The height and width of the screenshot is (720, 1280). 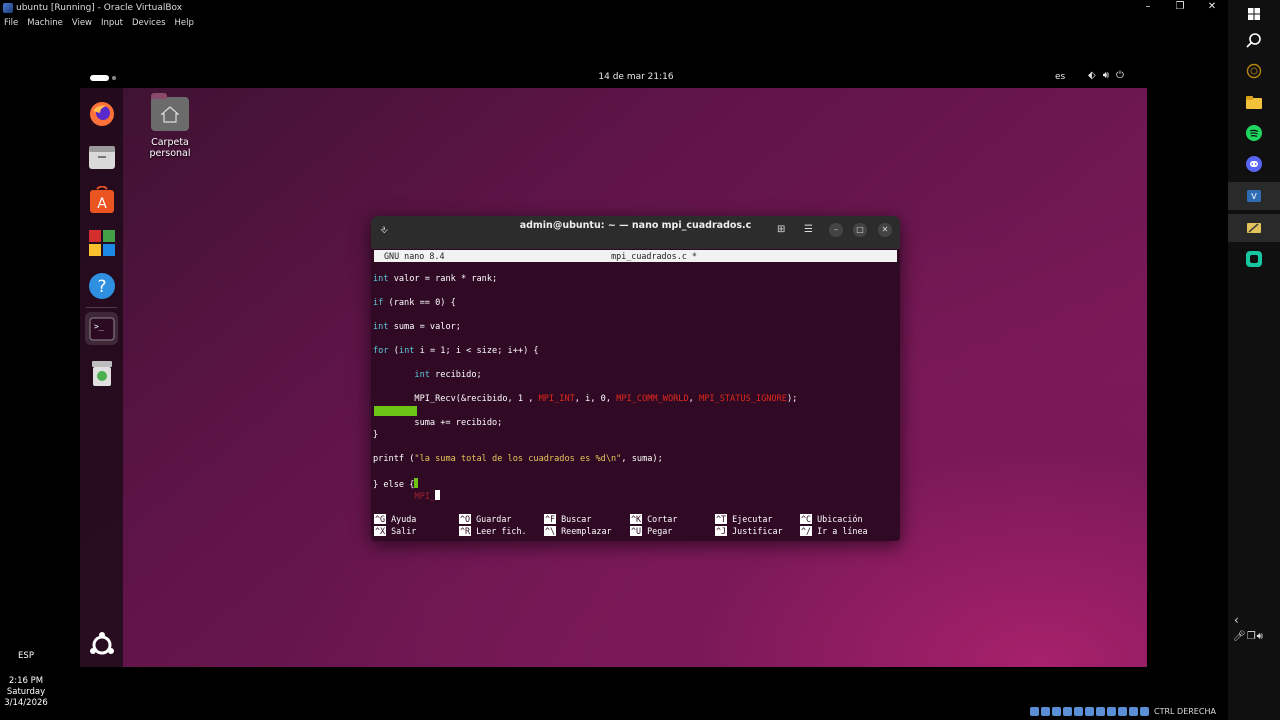 I want to click on dock: A ? >_, so click(x=101, y=377).